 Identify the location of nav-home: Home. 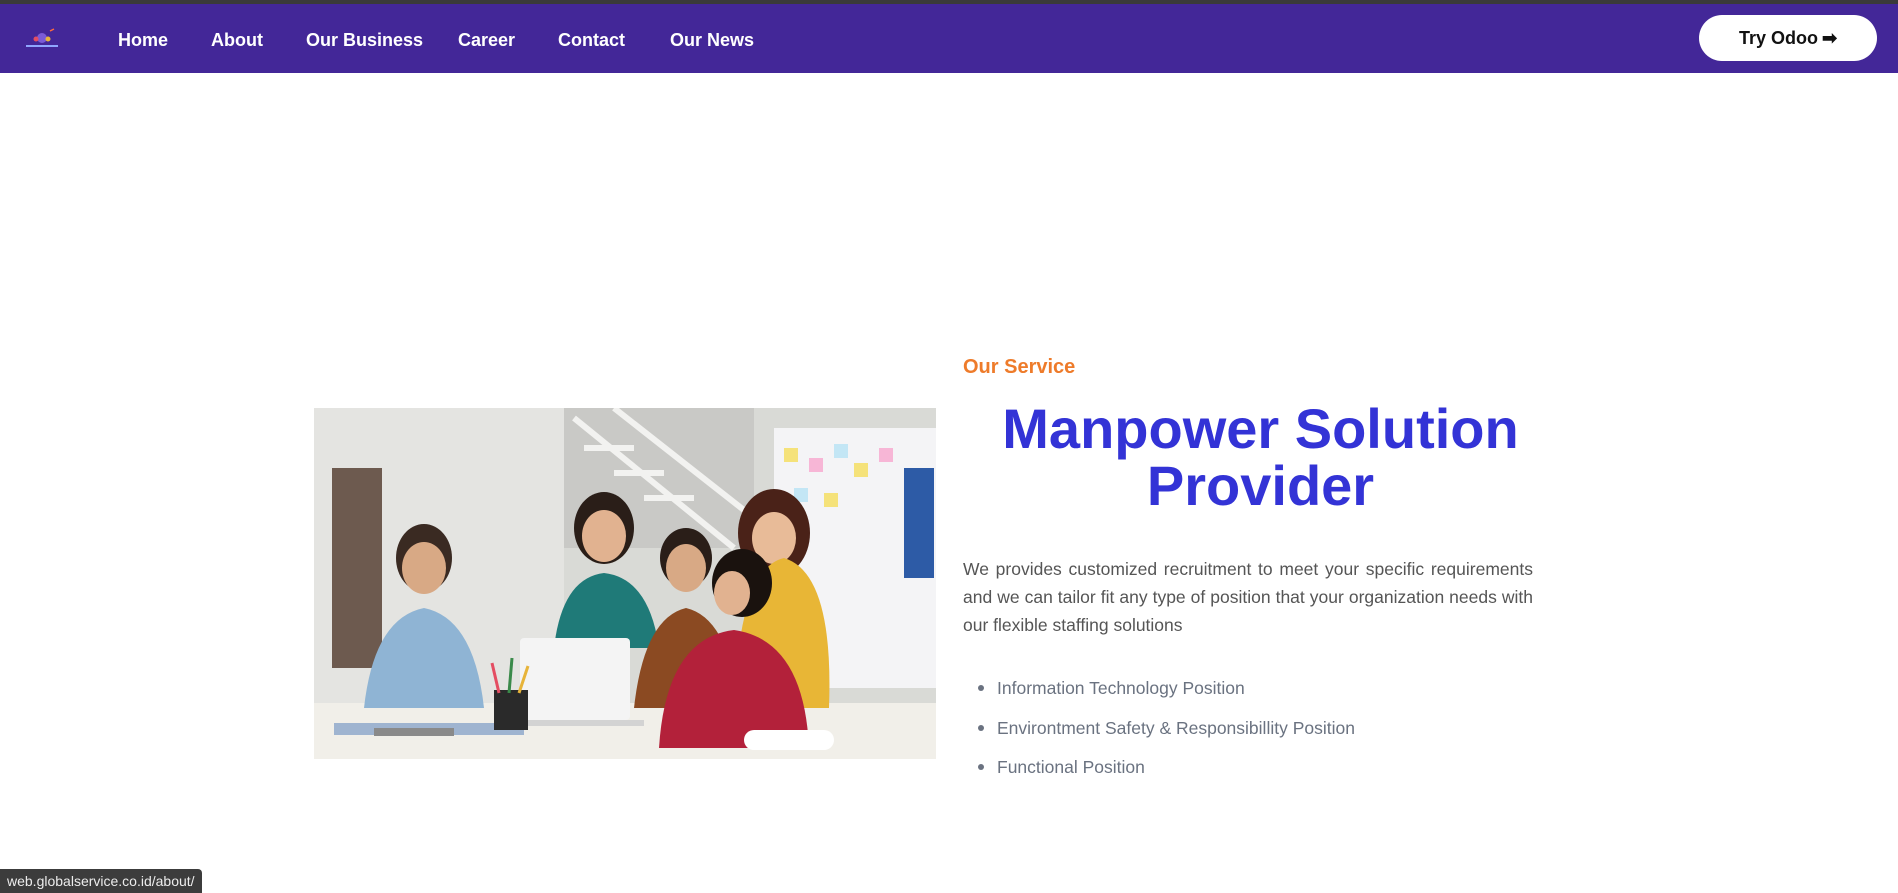
(143, 40).